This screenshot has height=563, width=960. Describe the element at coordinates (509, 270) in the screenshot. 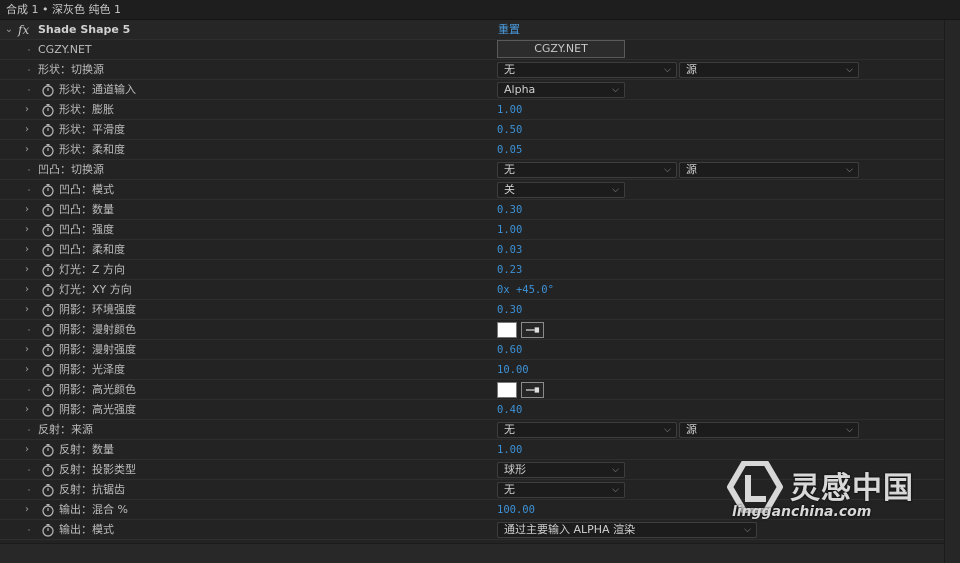

I see `property-value: 0.23` at that location.